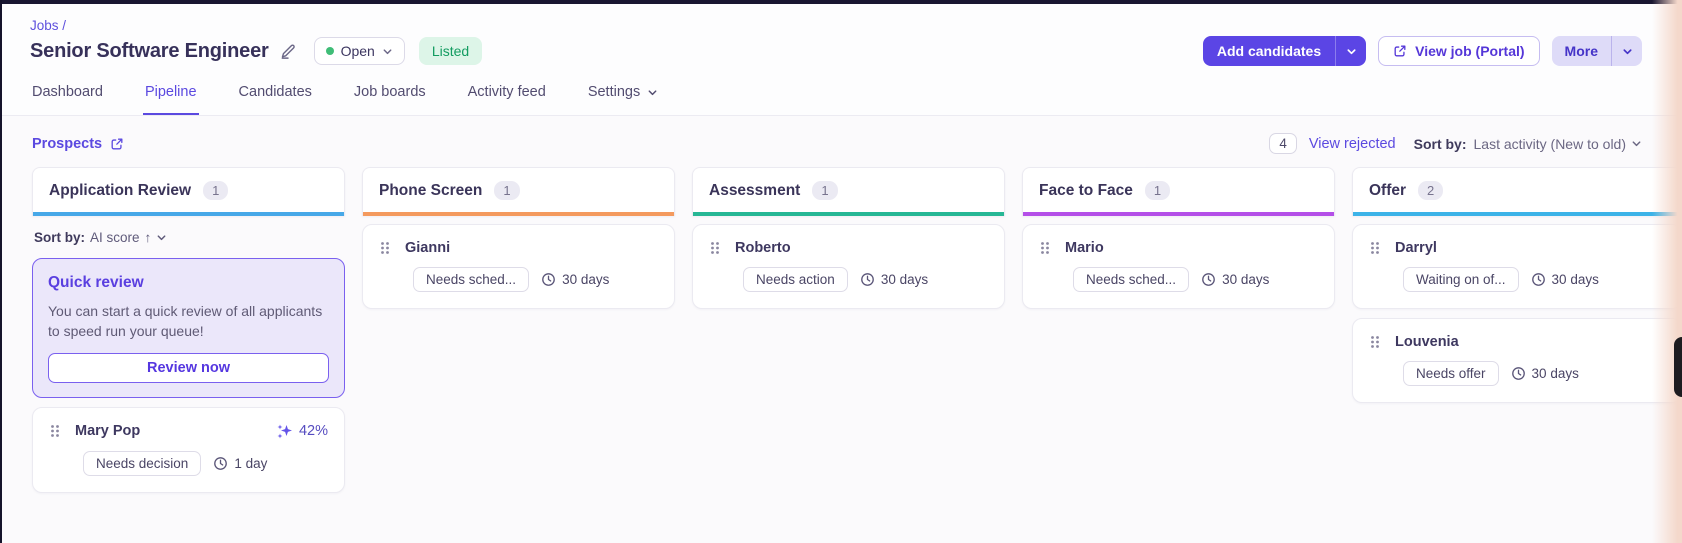 The height and width of the screenshot is (543, 1682). I want to click on listed-badge: Listed, so click(450, 51).